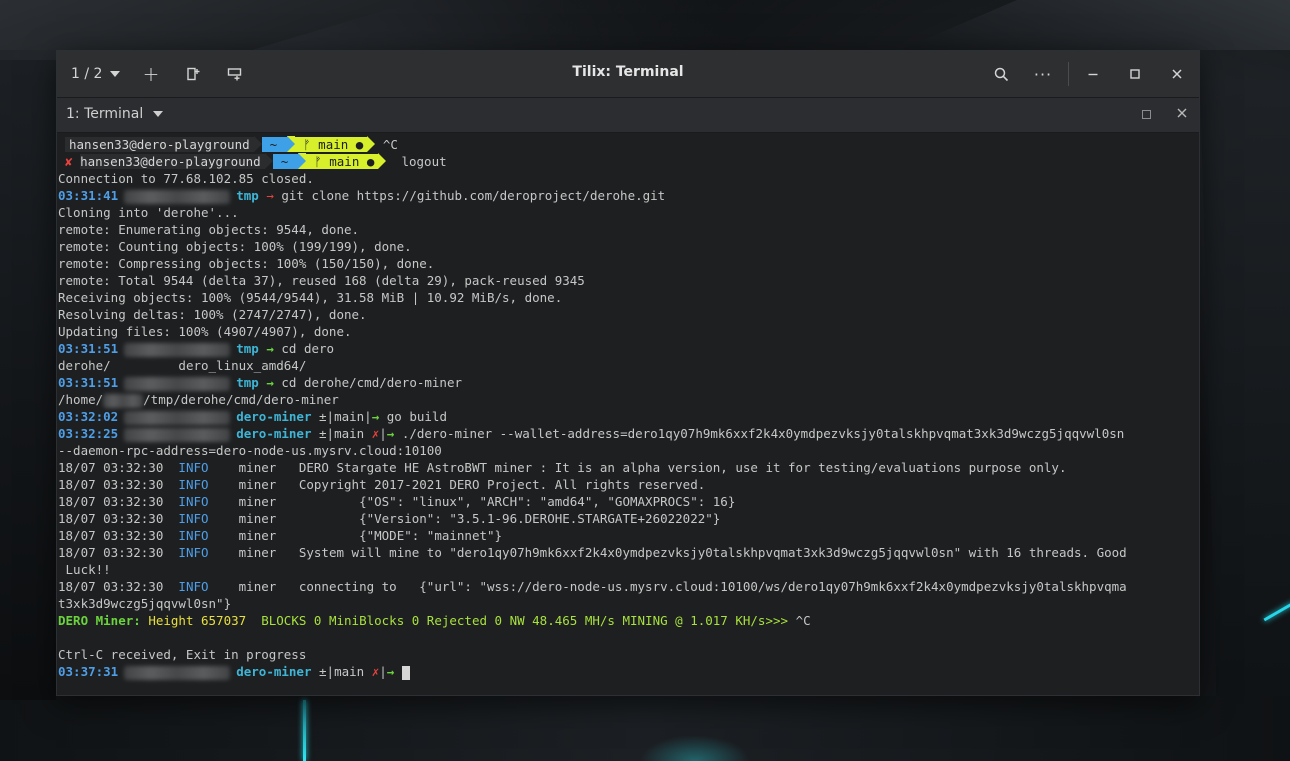 The height and width of the screenshot is (761, 1290). What do you see at coordinates (88, 569) in the screenshot?
I see `log-message: Luck!!` at bounding box center [88, 569].